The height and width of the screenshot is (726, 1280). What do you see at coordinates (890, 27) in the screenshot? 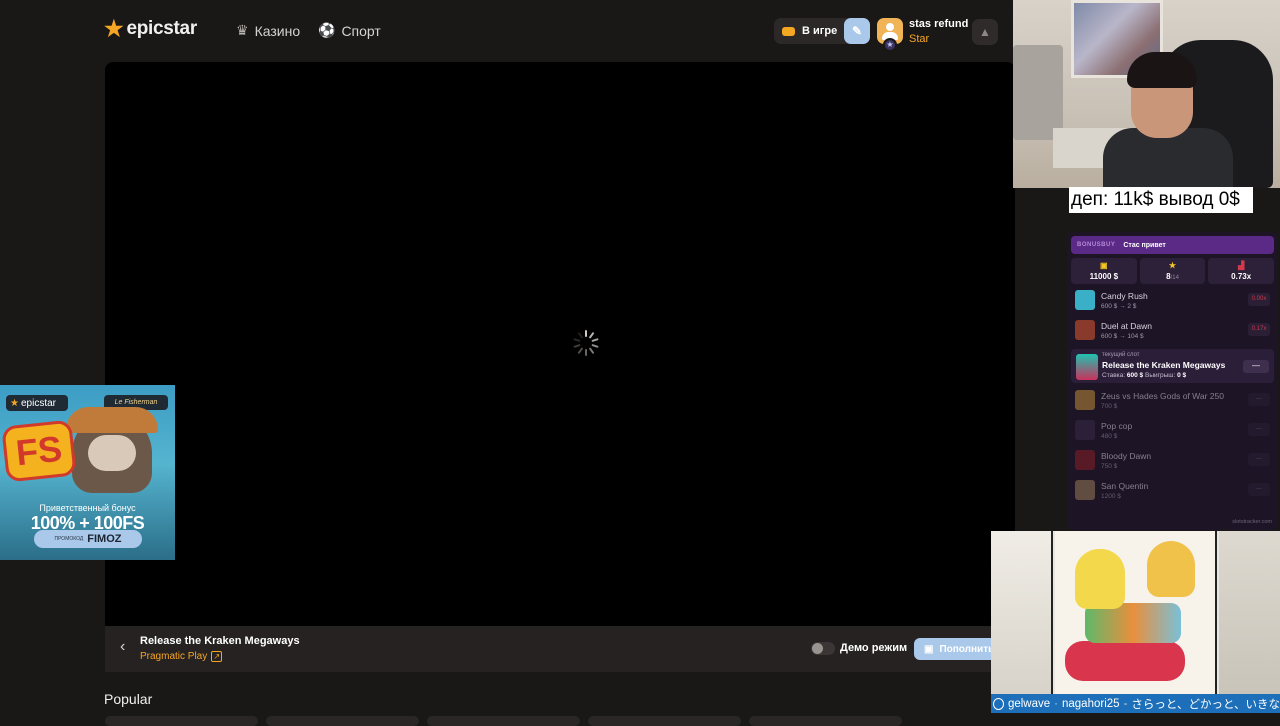
I see `avatar-head` at bounding box center [890, 27].